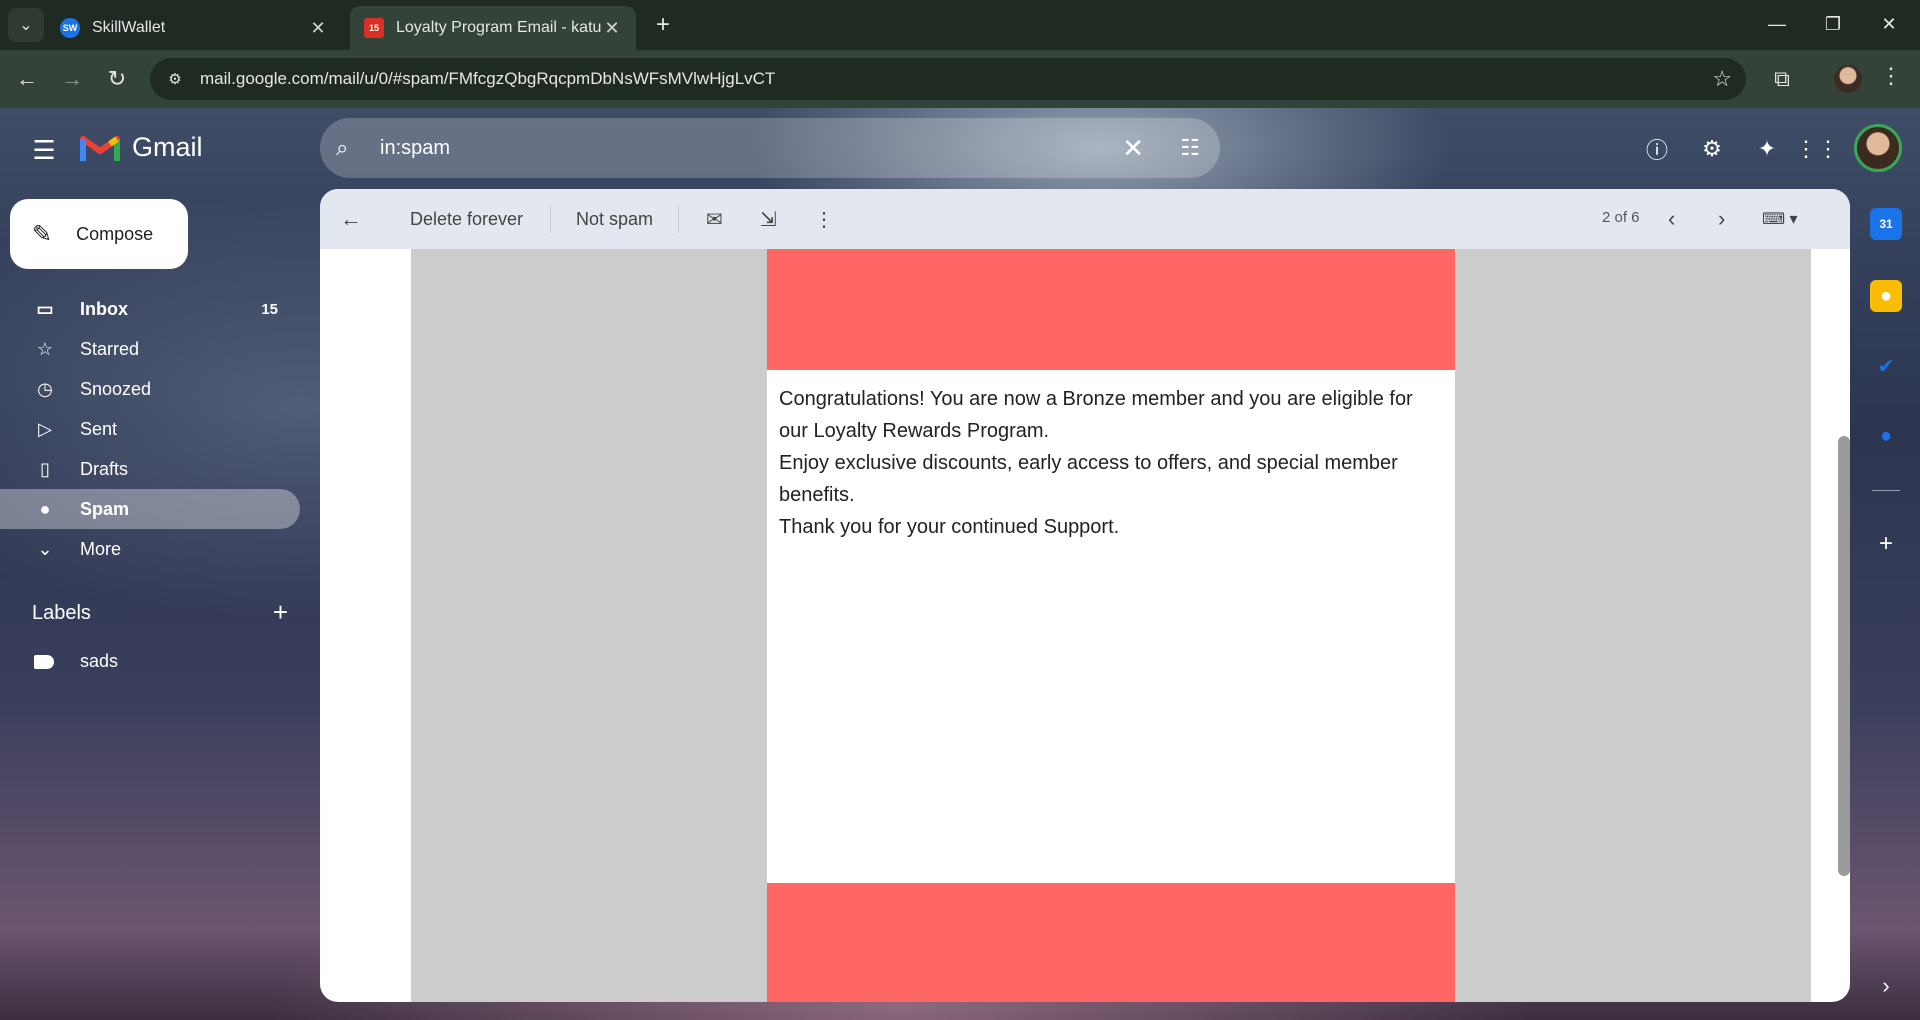 The image size is (1920, 1020). Describe the element at coordinates (351, 148) in the screenshot. I see `search-icon: ⌕` at that location.